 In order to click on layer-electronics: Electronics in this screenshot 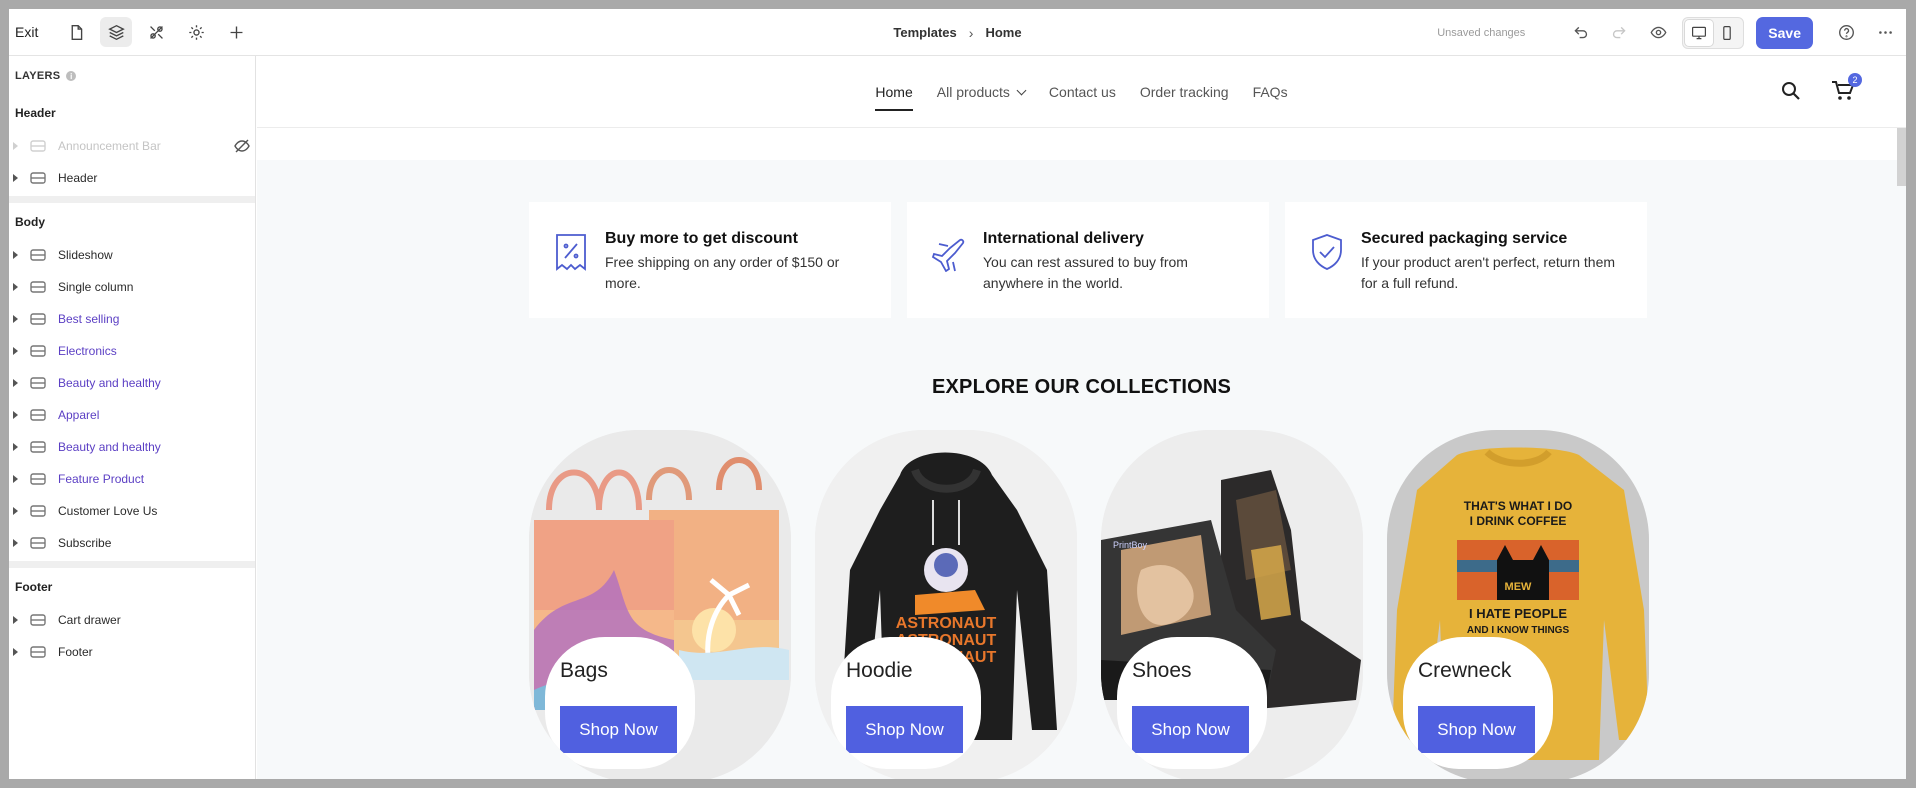, I will do `click(132, 351)`.